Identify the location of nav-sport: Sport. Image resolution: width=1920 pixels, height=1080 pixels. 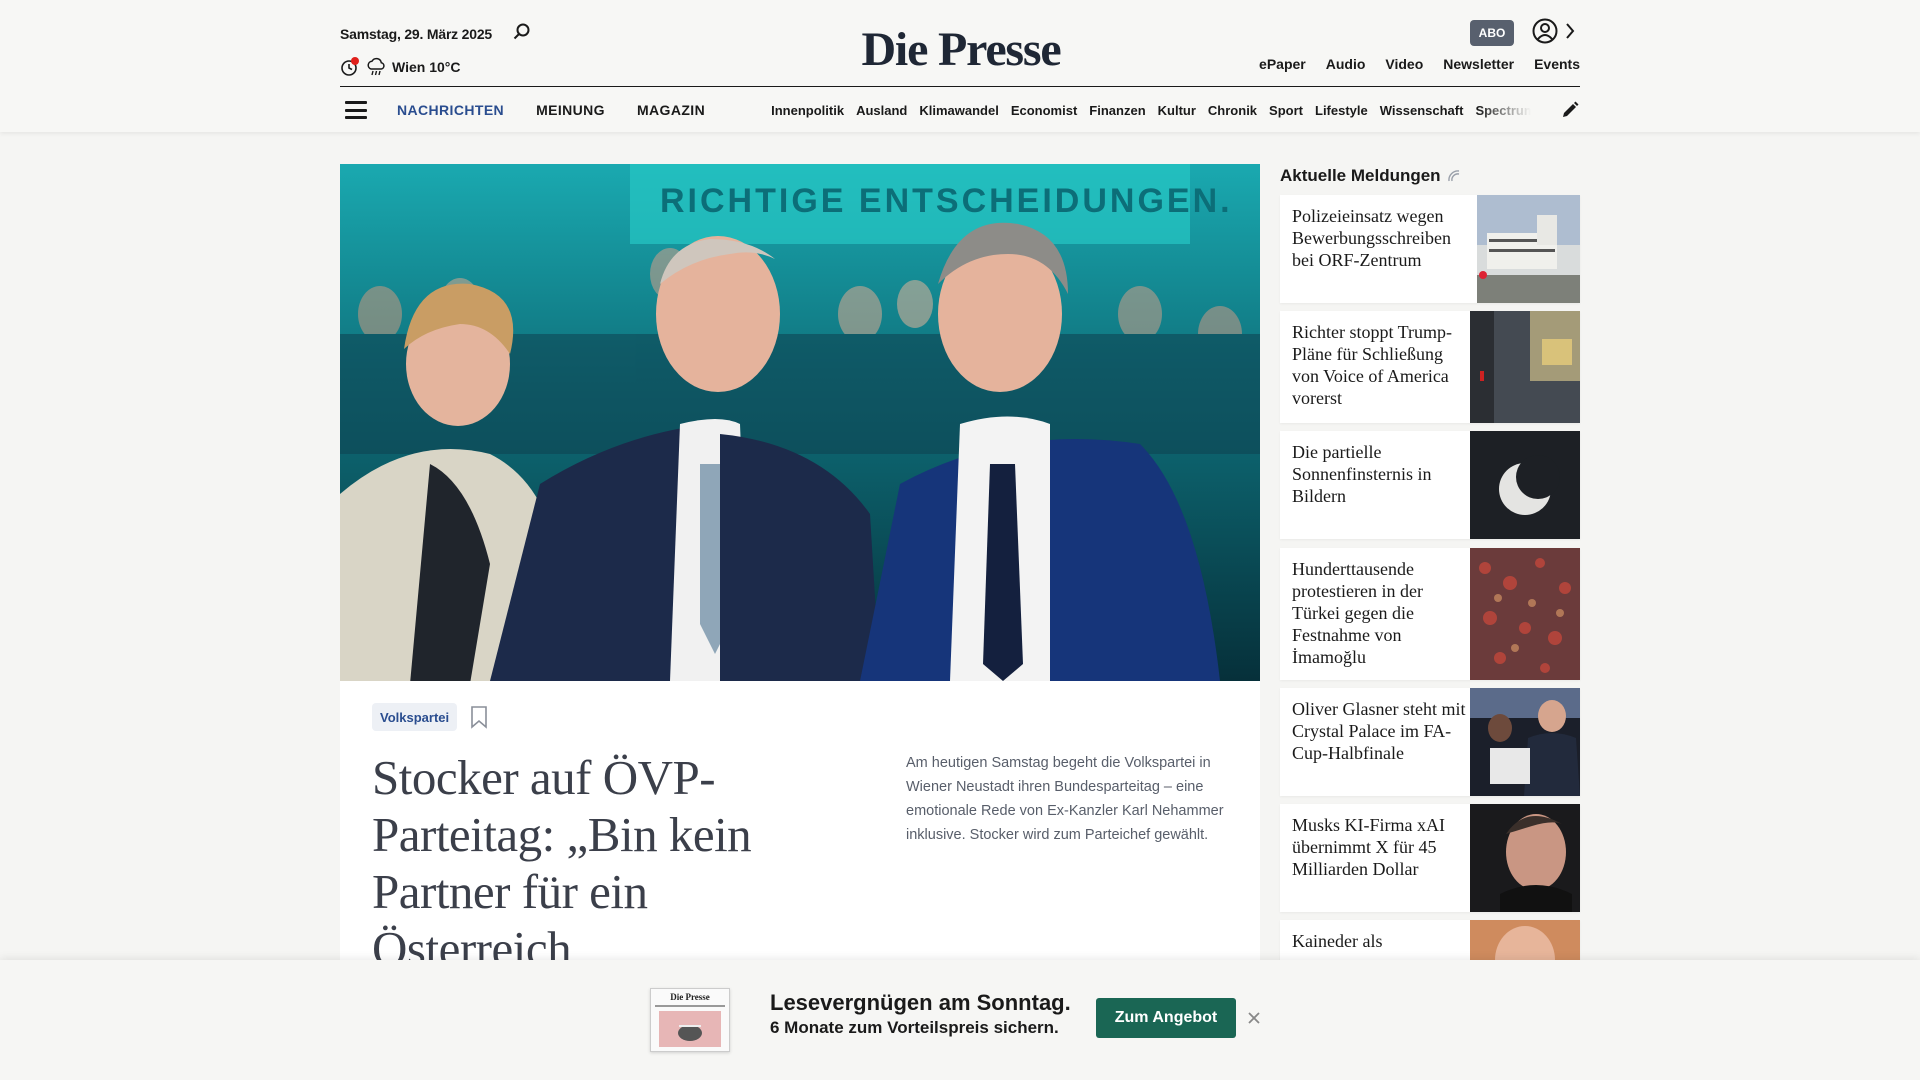
(1286, 110).